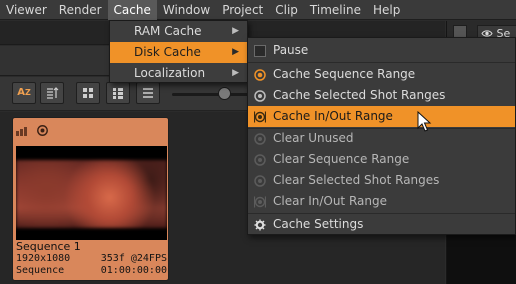 The width and height of the screenshot is (516, 284). Describe the element at coordinates (313, 138) in the screenshot. I see `clear-unused-label: Clear Unused` at that location.